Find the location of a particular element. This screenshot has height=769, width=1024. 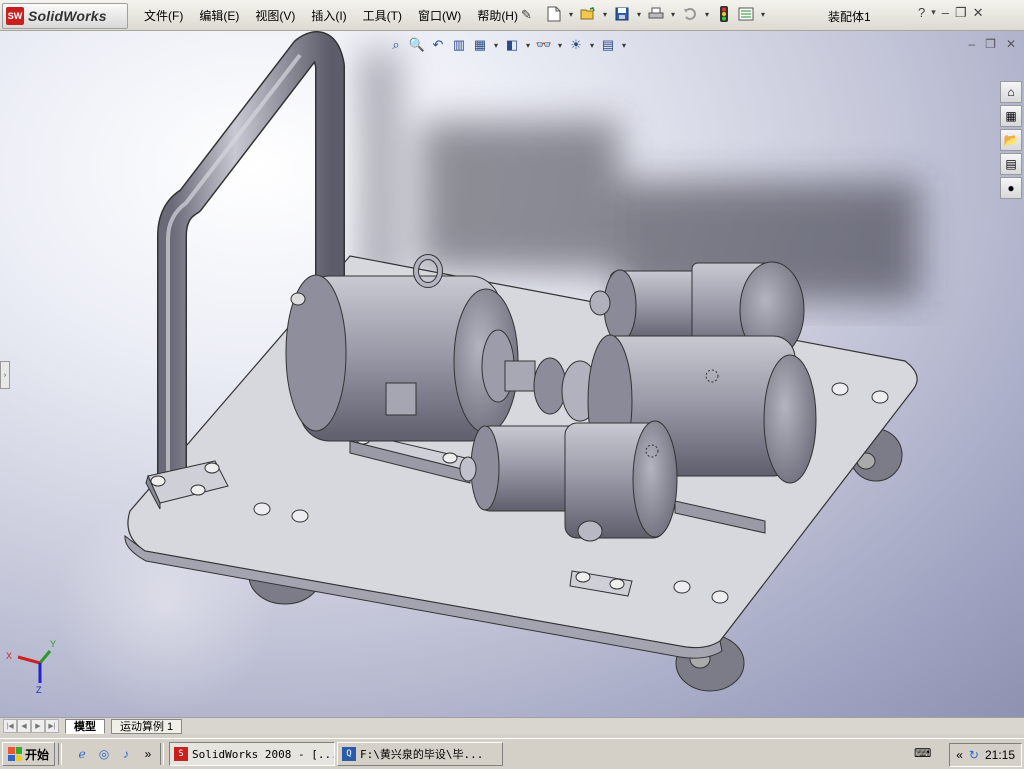

start-button: 开始 is located at coordinates (29, 754).